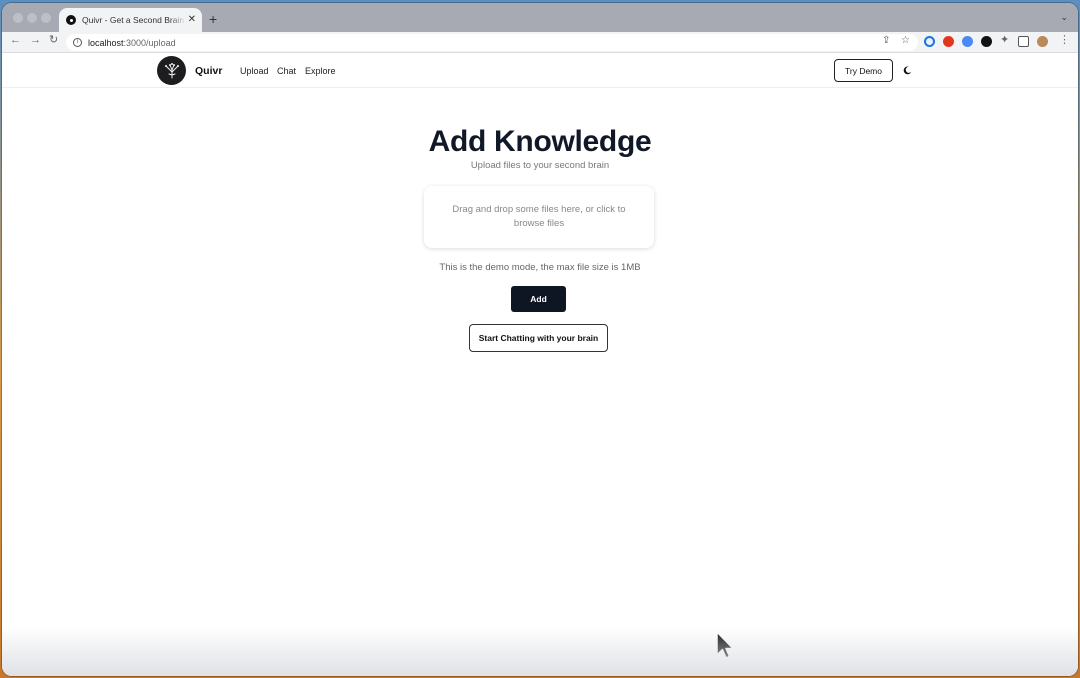 This screenshot has height=678, width=1080. What do you see at coordinates (540, 141) in the screenshot?
I see `page-title: Add Knowledge` at bounding box center [540, 141].